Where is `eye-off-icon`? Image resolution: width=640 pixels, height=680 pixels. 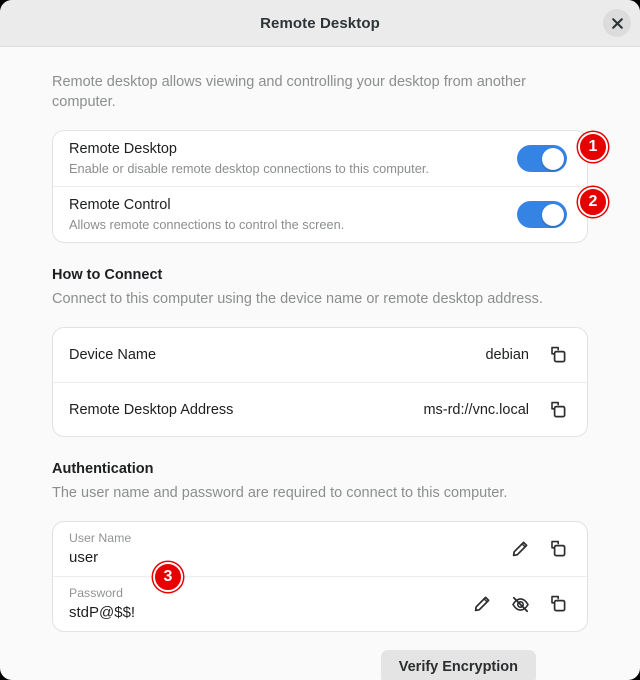
eye-off-icon is located at coordinates (520, 604).